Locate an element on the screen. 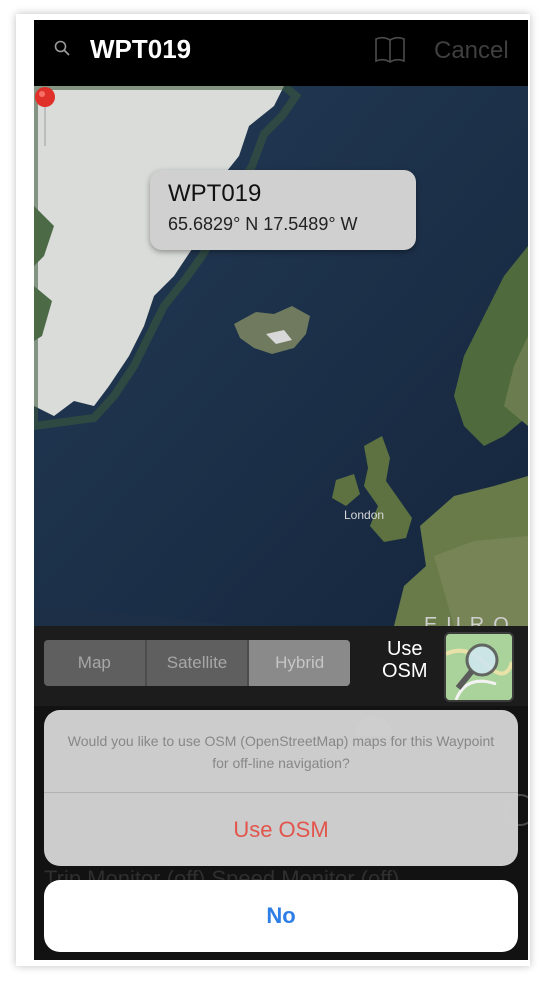 This screenshot has width=546, height=981. use-osm-button: Use OSM is located at coordinates (281, 829).